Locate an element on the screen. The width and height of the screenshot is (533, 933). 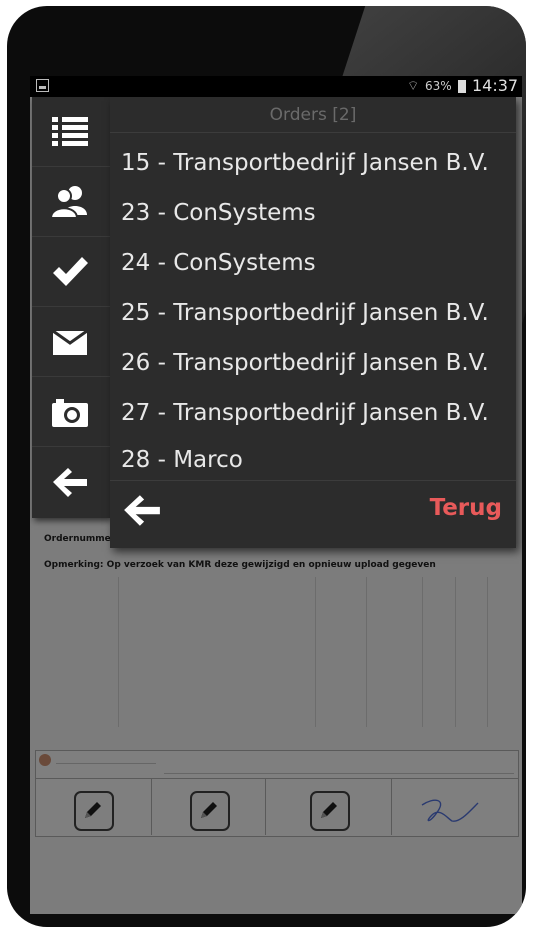
dialog-back-button is located at coordinates (144, 514).